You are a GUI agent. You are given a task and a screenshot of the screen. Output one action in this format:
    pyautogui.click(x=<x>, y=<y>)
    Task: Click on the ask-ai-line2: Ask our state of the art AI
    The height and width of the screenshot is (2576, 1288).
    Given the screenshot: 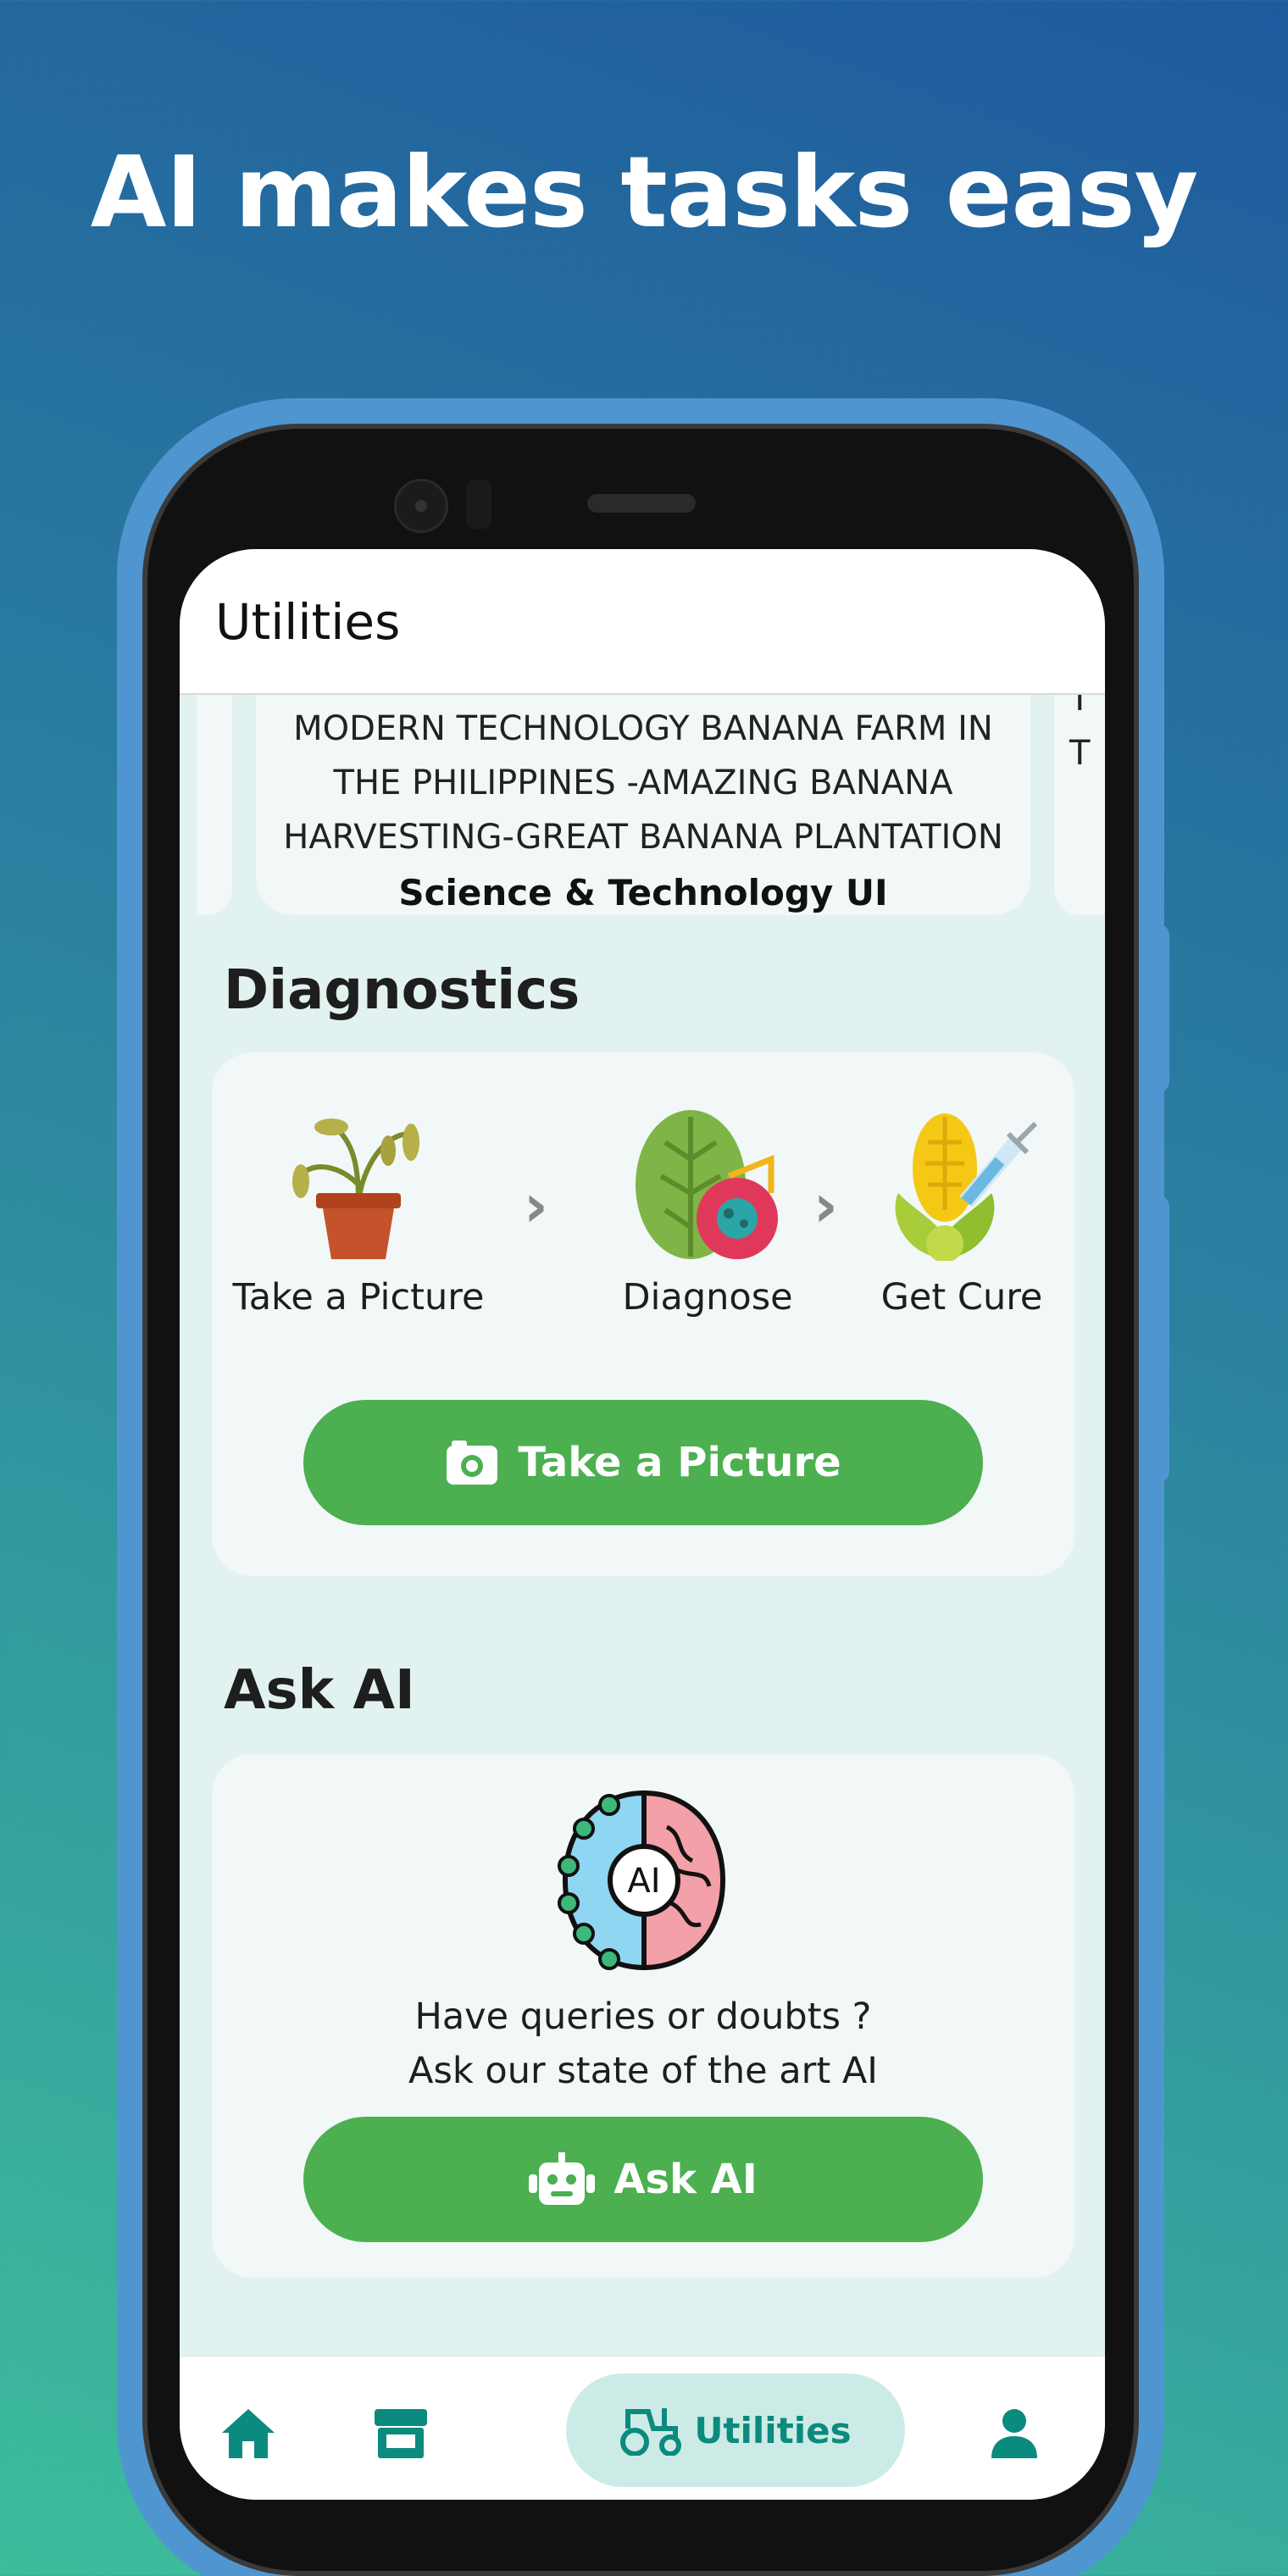 What is the action you would take?
    pyautogui.click(x=643, y=2071)
    